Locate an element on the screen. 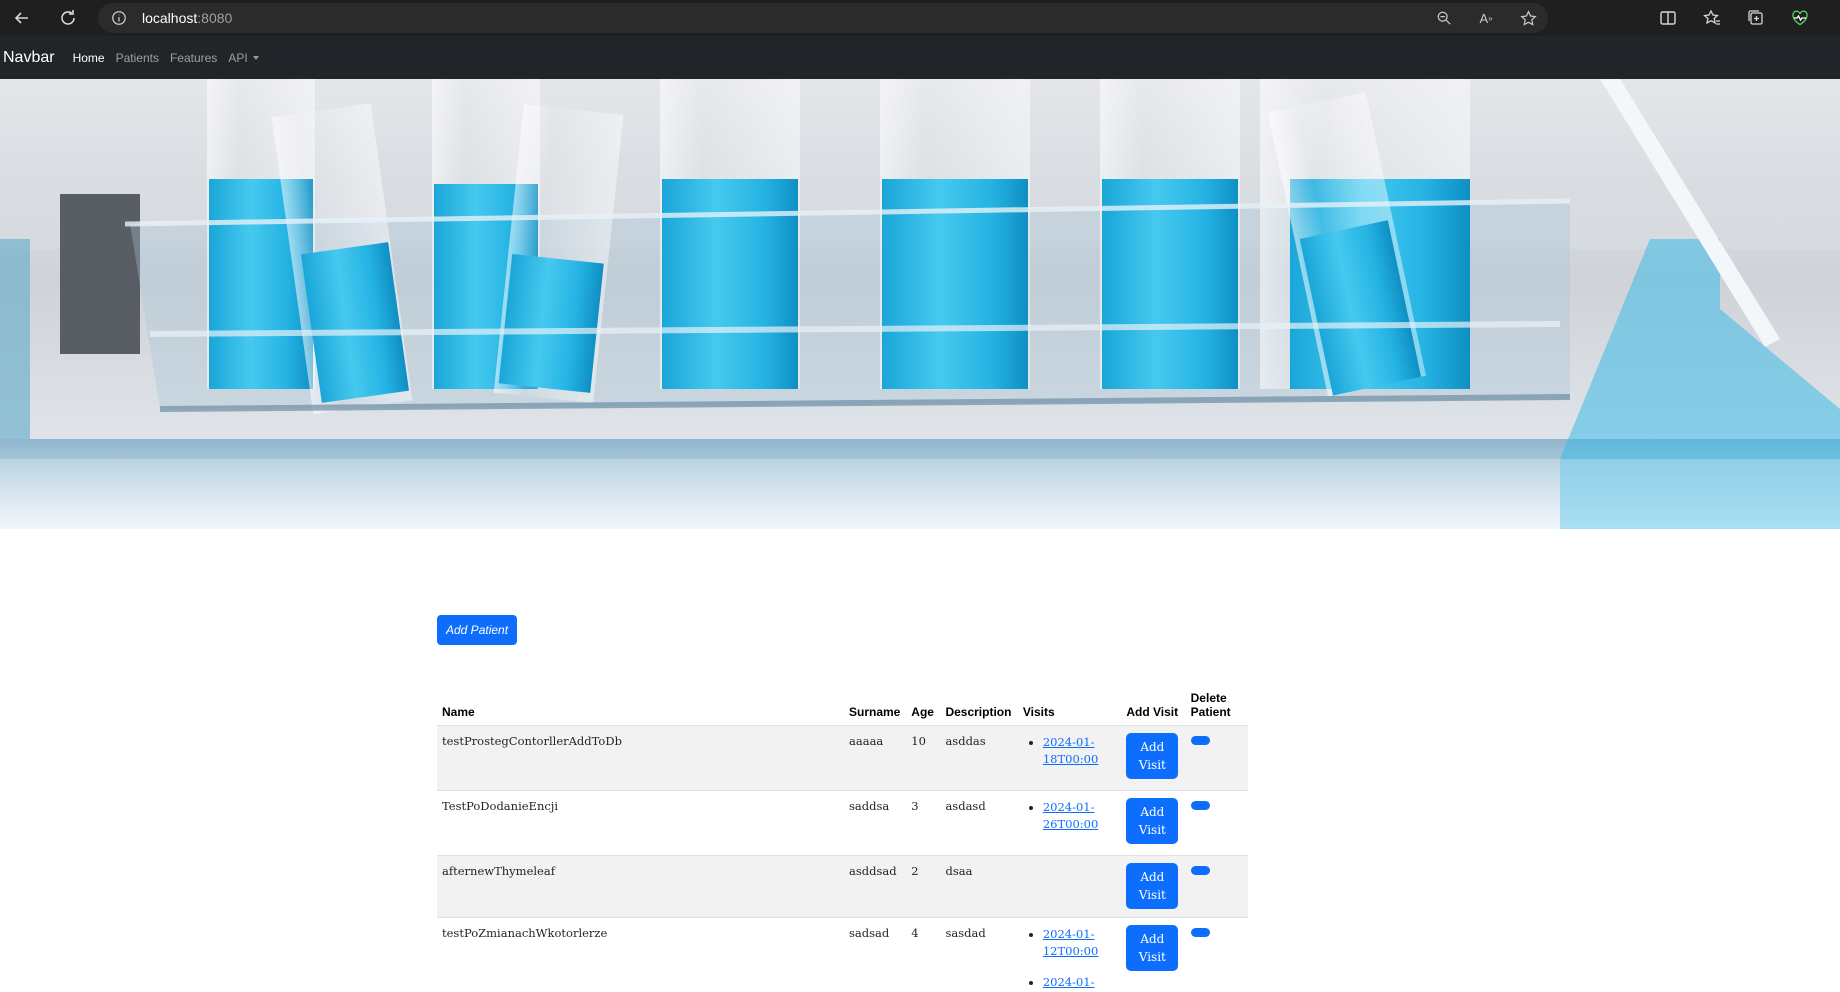 Image resolution: width=1840 pixels, height=992 pixels. cell-visits is located at coordinates (1069, 886).